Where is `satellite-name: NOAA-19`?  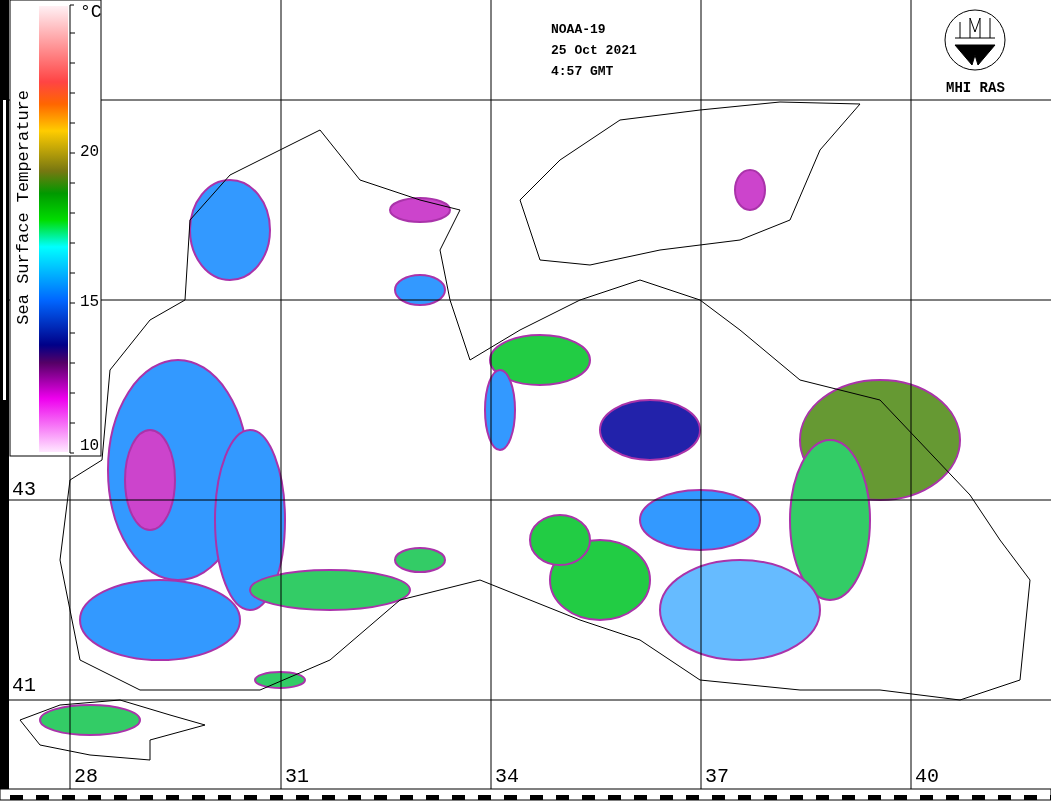 satellite-name: NOAA-19 is located at coordinates (578, 29).